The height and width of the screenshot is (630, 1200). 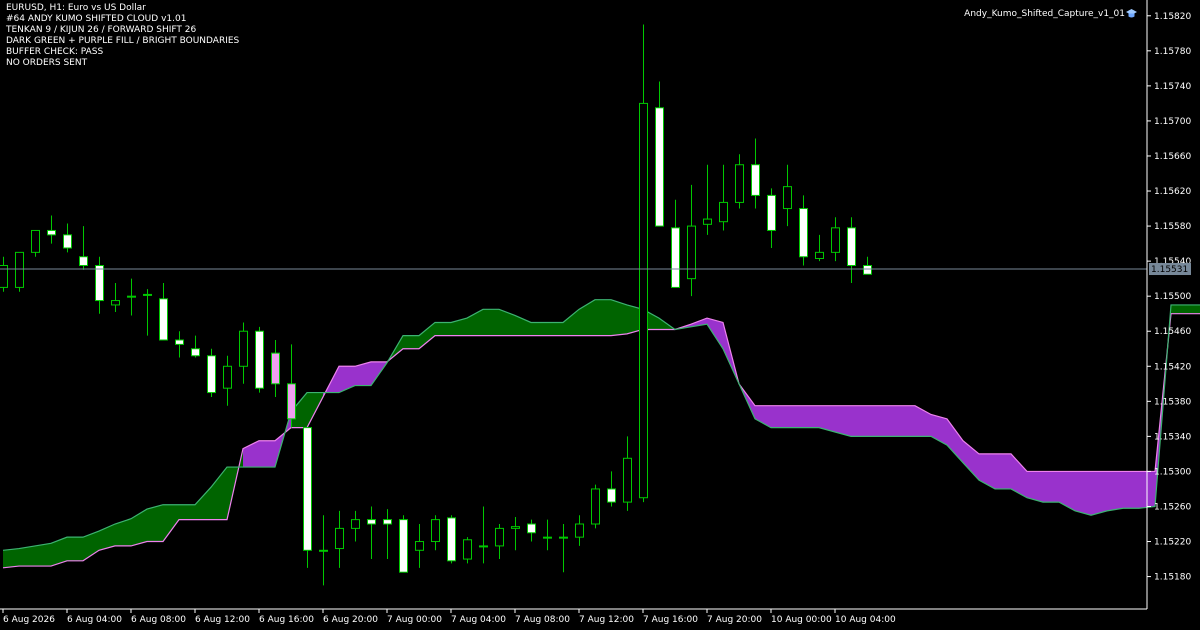 I want to click on info-line-5: NO ORDERS SENT, so click(x=47, y=63).